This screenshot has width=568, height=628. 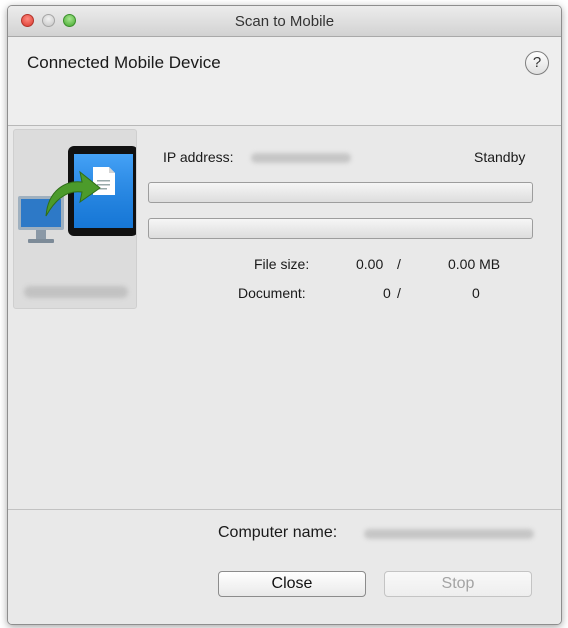 I want to click on title-bar: Scan to Mobile, so click(x=284, y=21).